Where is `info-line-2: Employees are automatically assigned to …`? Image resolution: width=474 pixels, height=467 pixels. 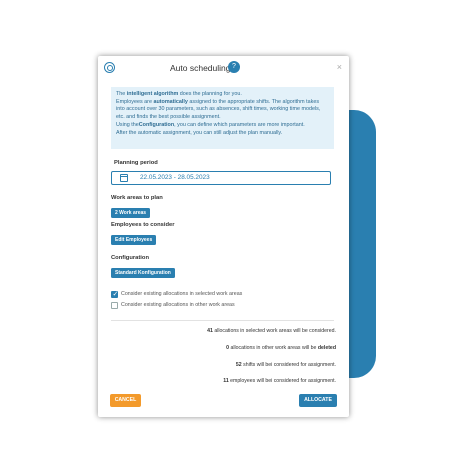 info-line-2: Employees are automatically assigned to … is located at coordinates (218, 109).